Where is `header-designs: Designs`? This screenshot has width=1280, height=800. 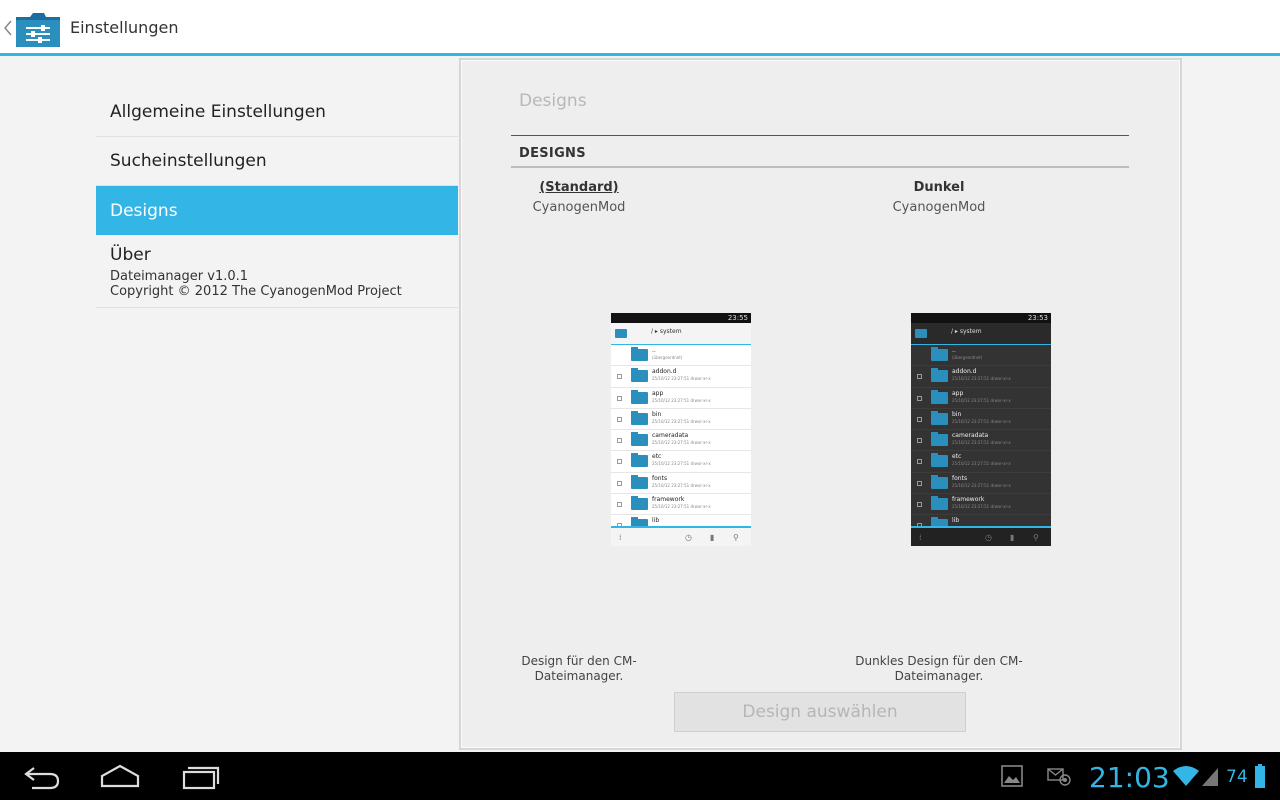
header-designs: Designs is located at coordinates (277, 210).